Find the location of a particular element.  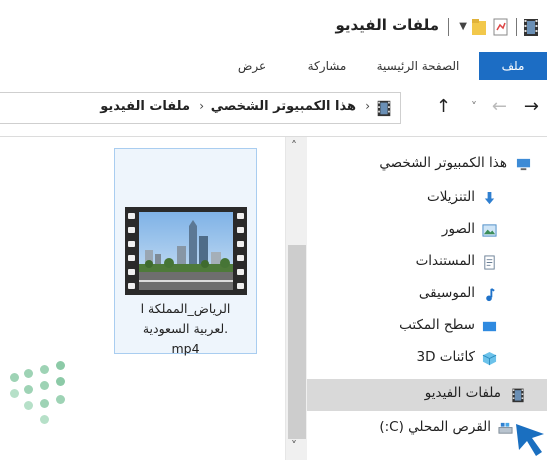

desktop-icon is located at coordinates (489, 326).